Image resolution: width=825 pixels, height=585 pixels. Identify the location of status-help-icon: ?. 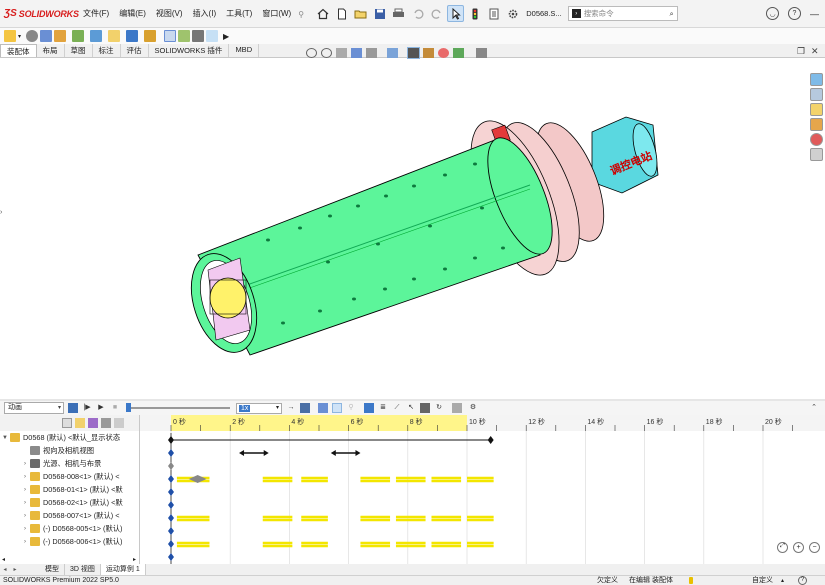
(802, 580).